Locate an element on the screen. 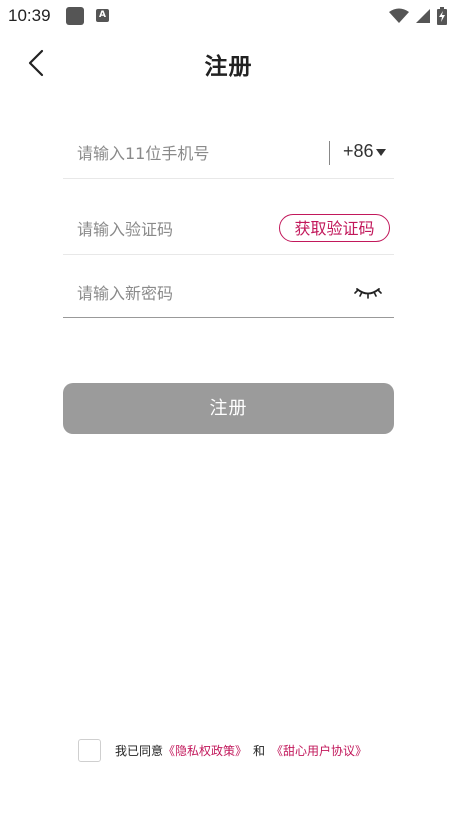 The width and height of the screenshot is (457, 814). agreement-row: 我已同意 《隐私权政策》 和 《甜心用户协议》 is located at coordinates (222, 750).